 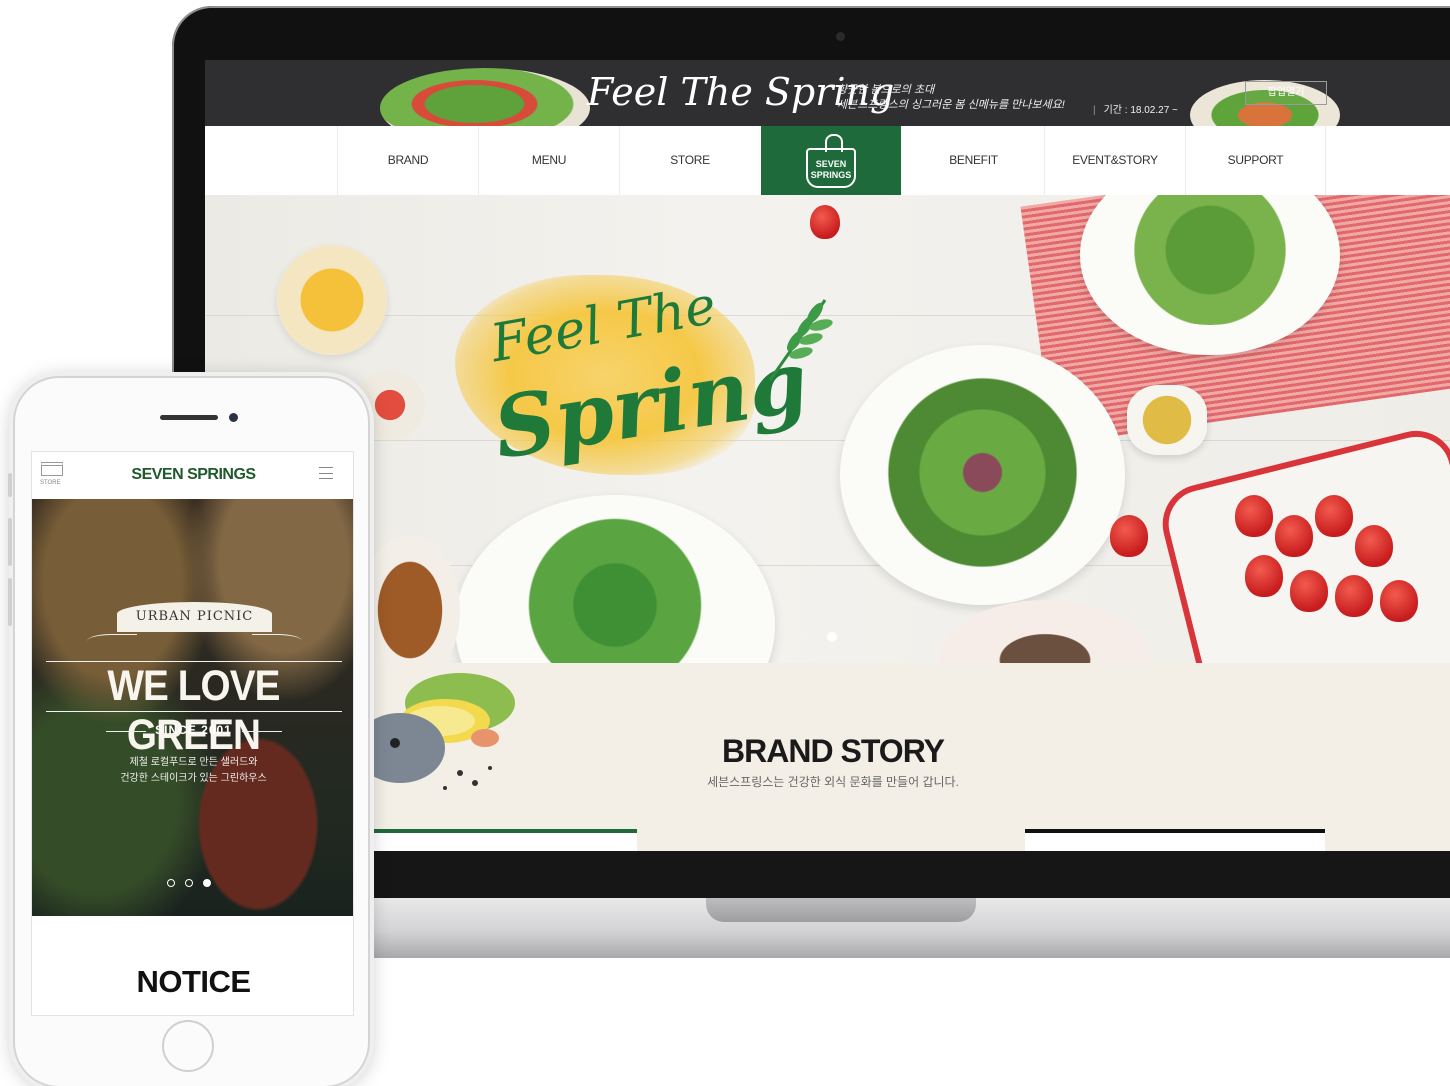 I want to click on fruit-glass, so click(x=332, y=300).